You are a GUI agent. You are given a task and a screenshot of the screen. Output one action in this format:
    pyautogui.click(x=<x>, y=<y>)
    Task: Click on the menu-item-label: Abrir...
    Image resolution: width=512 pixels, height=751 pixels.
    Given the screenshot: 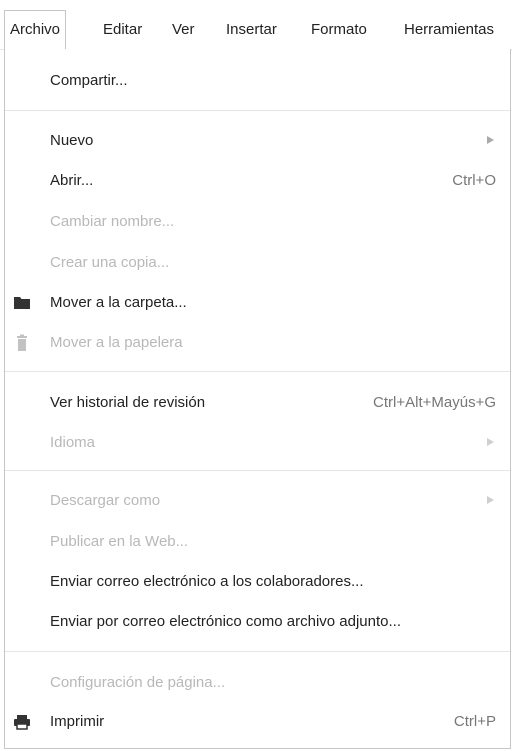 What is the action you would take?
    pyautogui.click(x=72, y=180)
    